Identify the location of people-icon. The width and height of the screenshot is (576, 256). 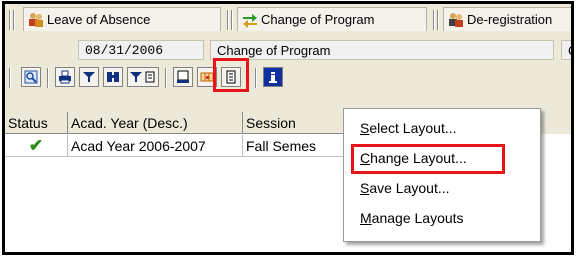
(36, 20).